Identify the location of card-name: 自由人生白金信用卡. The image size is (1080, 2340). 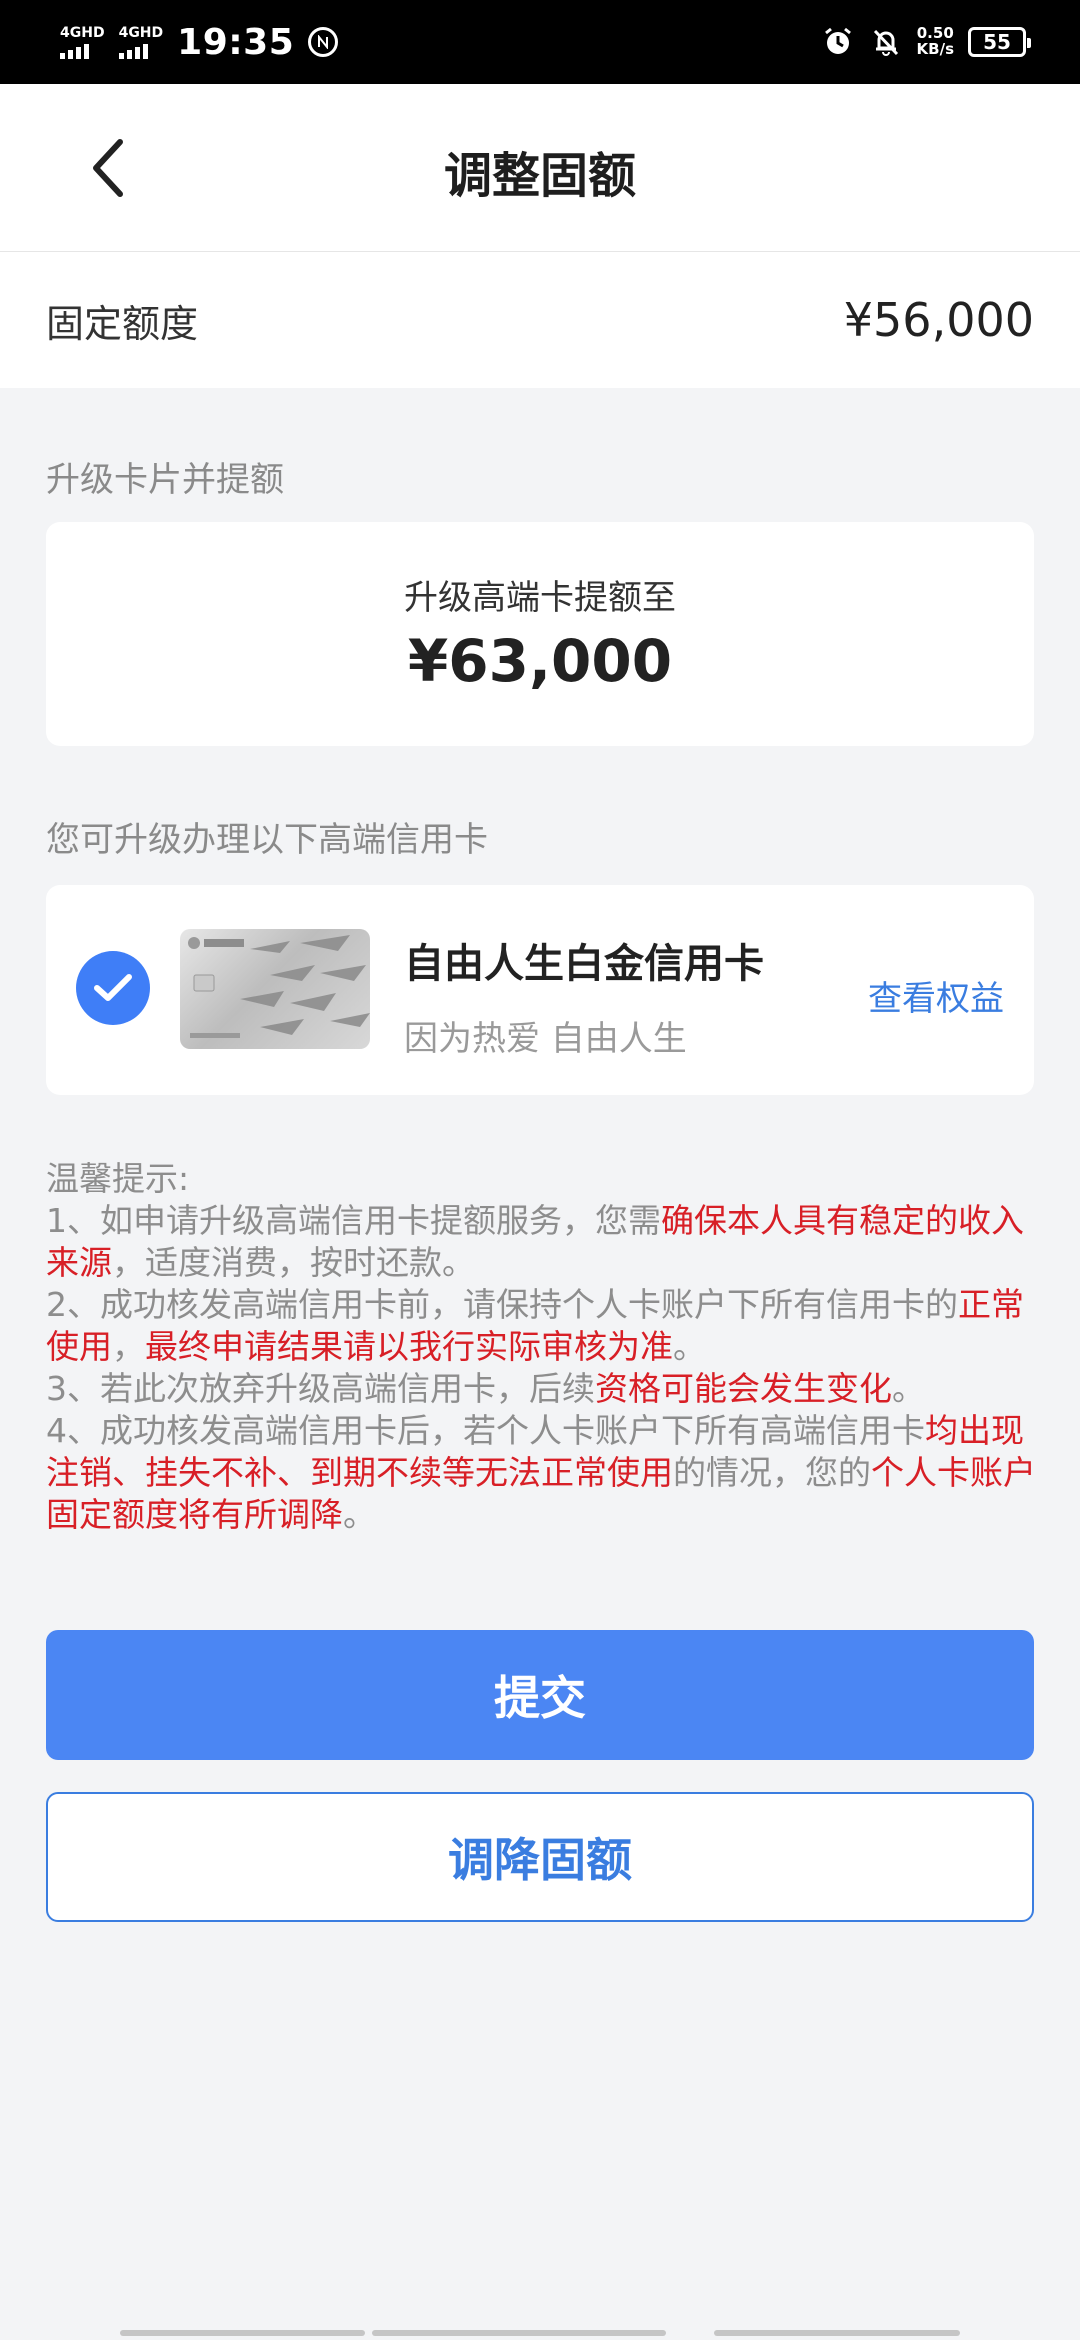
(584, 964).